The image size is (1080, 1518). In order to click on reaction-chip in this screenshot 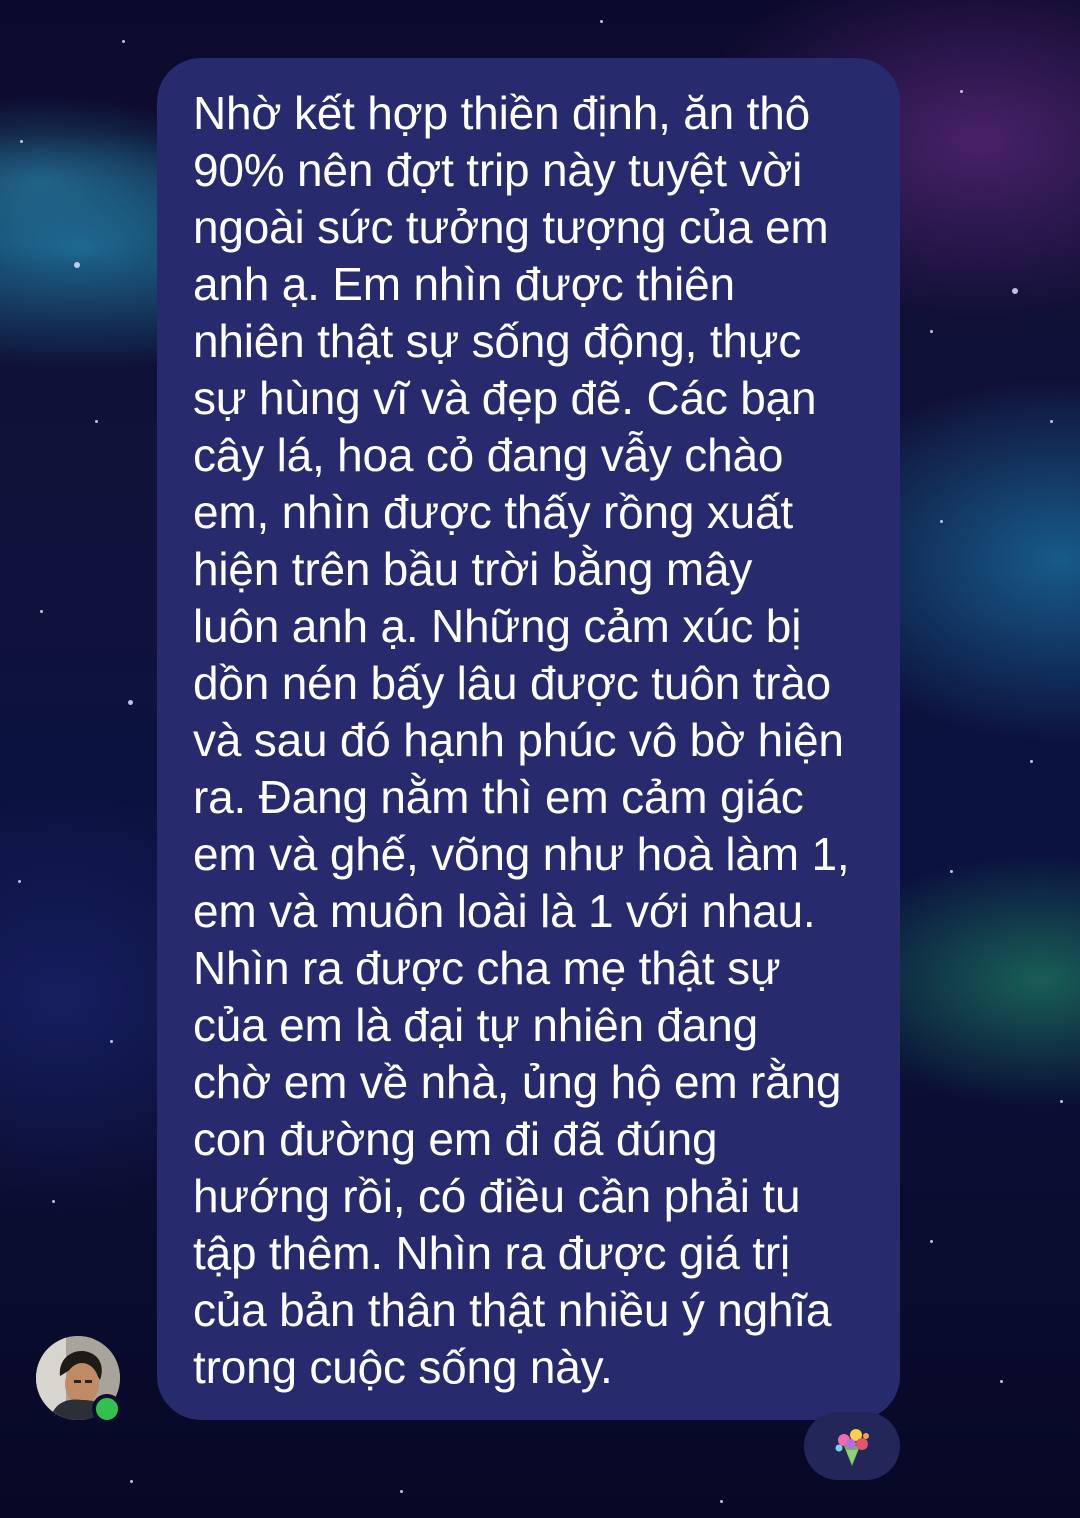, I will do `click(852, 1446)`.